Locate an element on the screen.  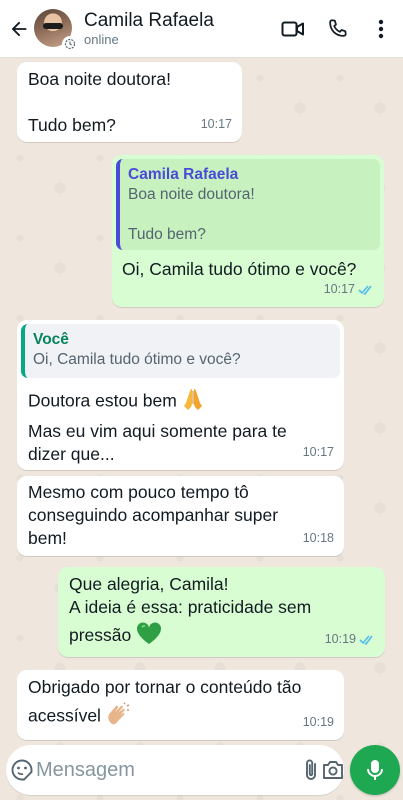
message-composer is located at coordinates (175, 770).